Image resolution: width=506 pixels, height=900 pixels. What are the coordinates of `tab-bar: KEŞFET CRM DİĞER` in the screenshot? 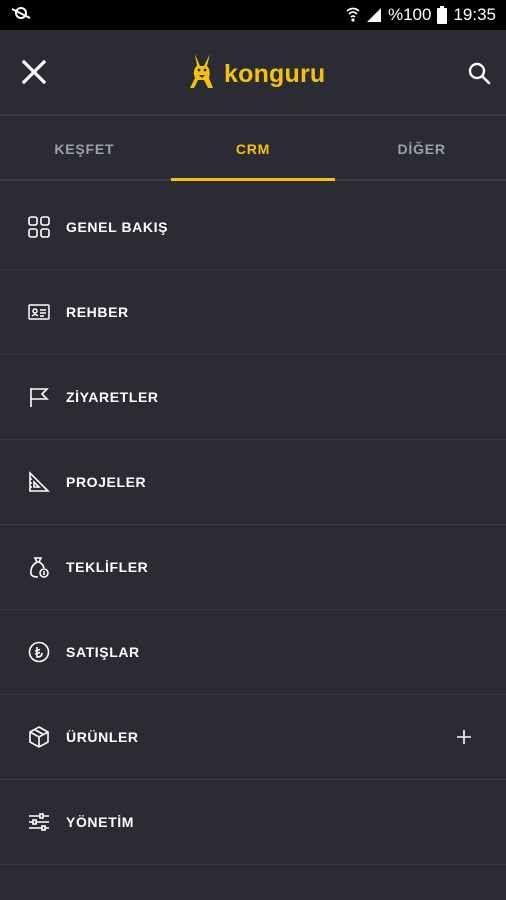 It's located at (253, 149).